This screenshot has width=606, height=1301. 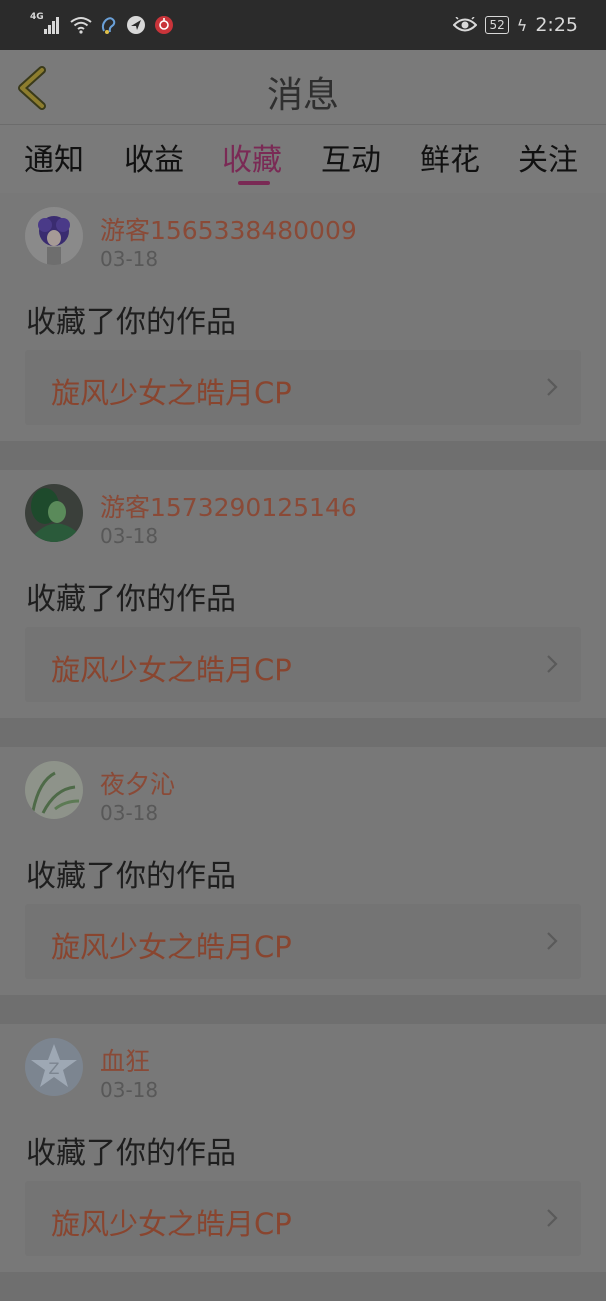 What do you see at coordinates (108, 25) in the screenshot?
I see `app-notification-icon` at bounding box center [108, 25].